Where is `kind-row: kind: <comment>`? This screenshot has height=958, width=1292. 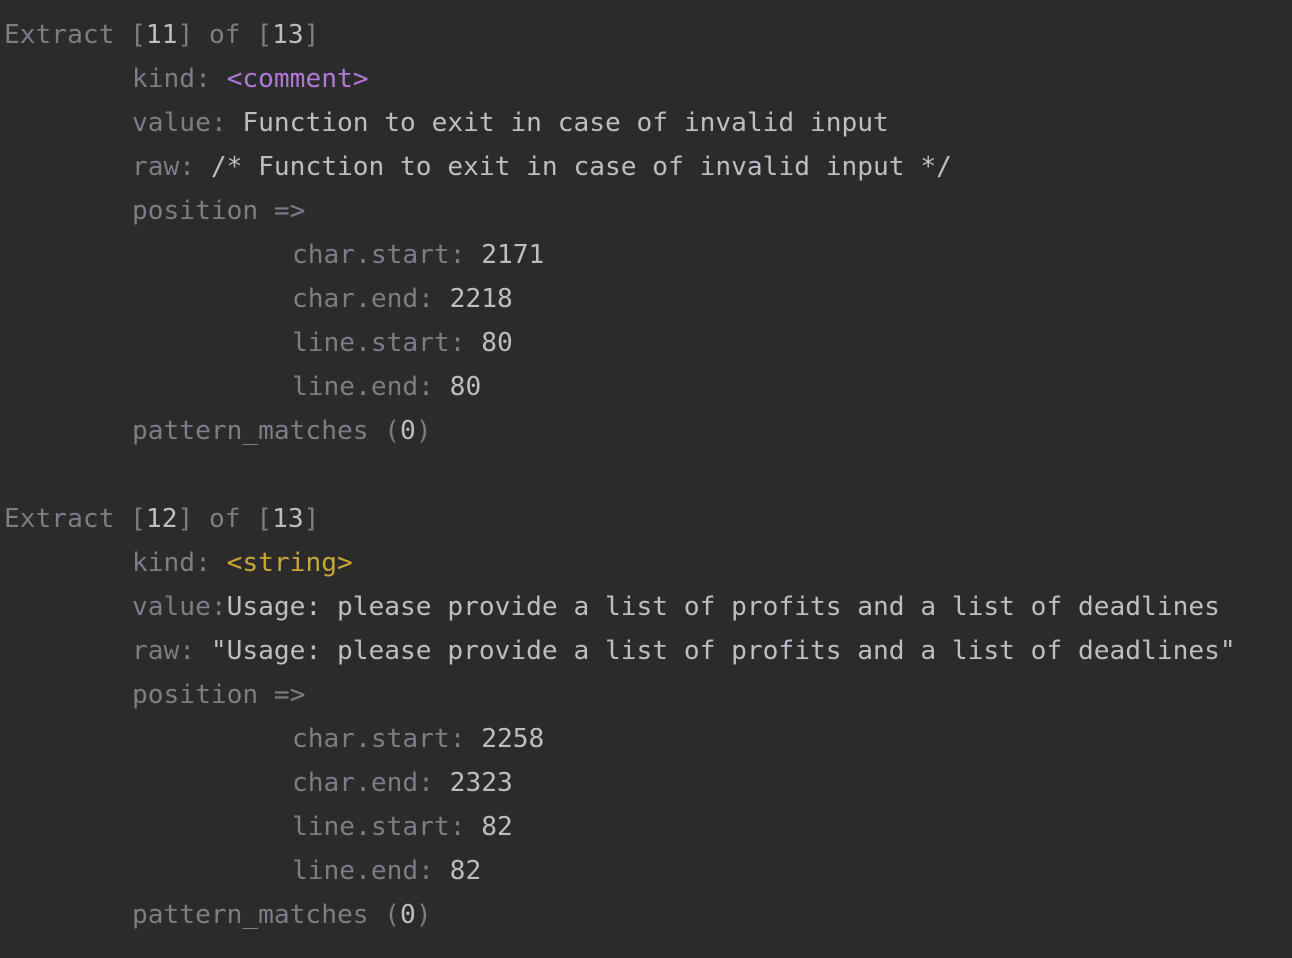
kind-row: kind: <comment> is located at coordinates (250, 79).